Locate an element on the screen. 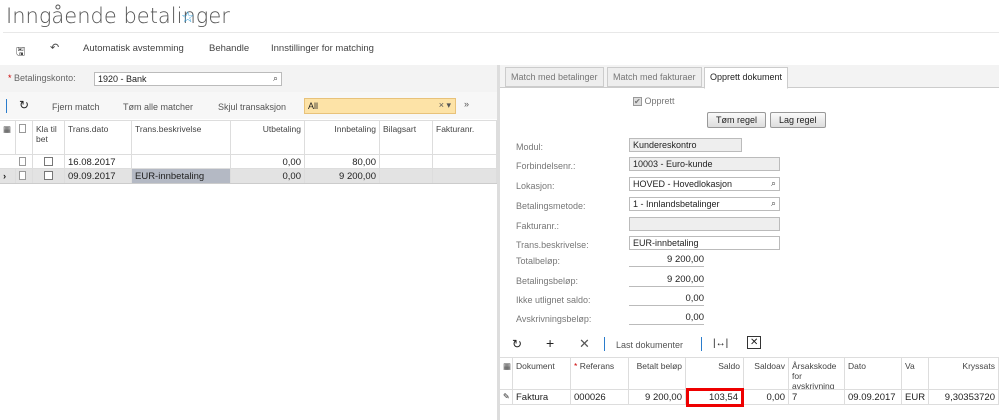 The height and width of the screenshot is (420, 999). method-field: 1 - Innlandsbetalinger ⌕ is located at coordinates (704, 204).